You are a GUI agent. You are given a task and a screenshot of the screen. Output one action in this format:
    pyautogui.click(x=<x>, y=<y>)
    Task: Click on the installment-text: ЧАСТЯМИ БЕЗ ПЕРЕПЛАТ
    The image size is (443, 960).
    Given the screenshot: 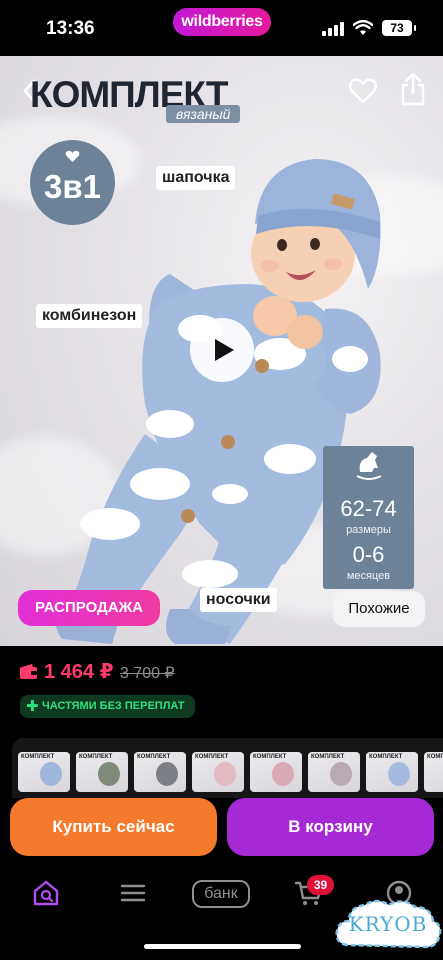 What is the action you would take?
    pyautogui.click(x=113, y=706)
    